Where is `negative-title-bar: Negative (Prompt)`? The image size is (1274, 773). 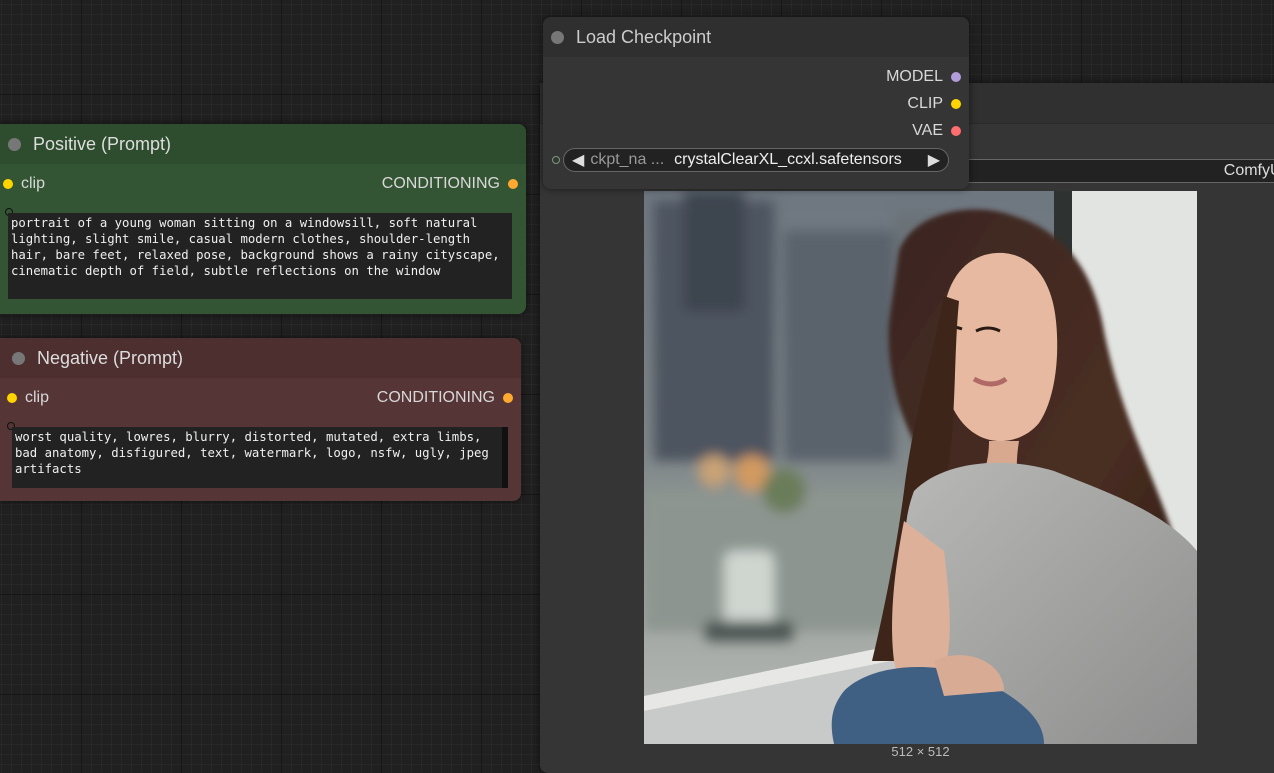 negative-title-bar: Negative (Prompt) is located at coordinates (260, 358).